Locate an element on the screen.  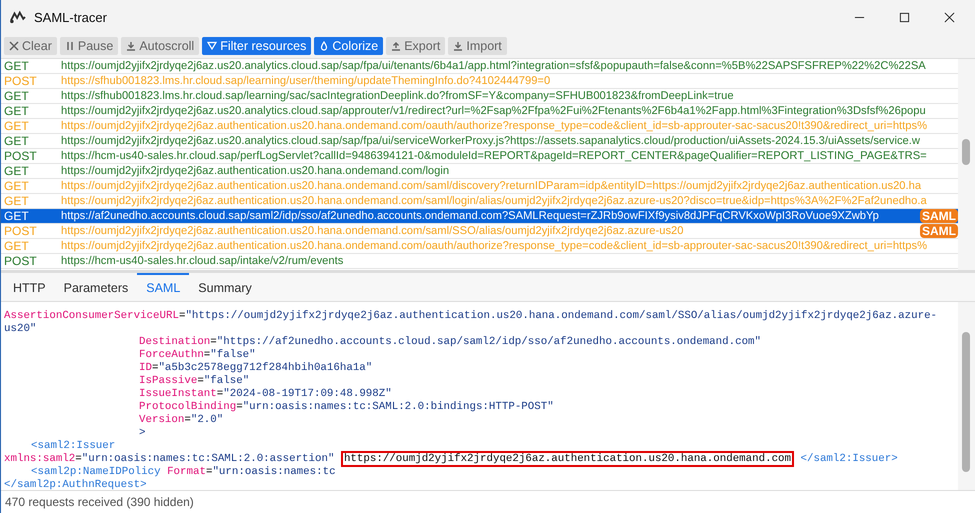
code-text: ID is located at coordinates (145, 368).